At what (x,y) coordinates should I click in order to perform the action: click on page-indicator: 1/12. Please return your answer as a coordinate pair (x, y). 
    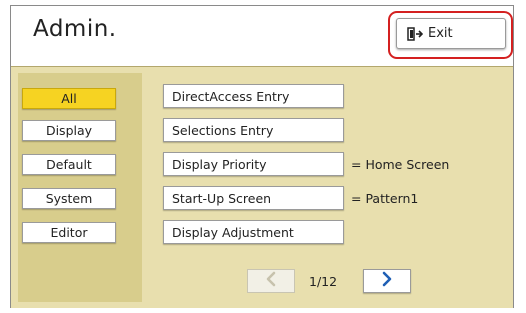
    Looking at the image, I should click on (323, 281).